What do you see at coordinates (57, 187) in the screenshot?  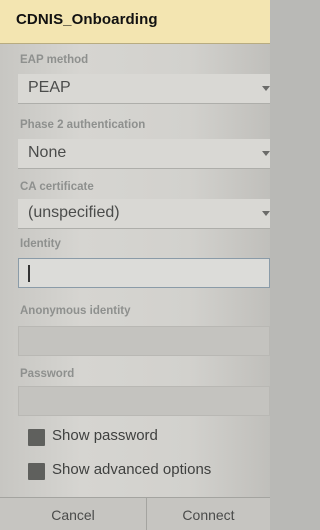 I see `ca-certificate-label: CA certificate` at bounding box center [57, 187].